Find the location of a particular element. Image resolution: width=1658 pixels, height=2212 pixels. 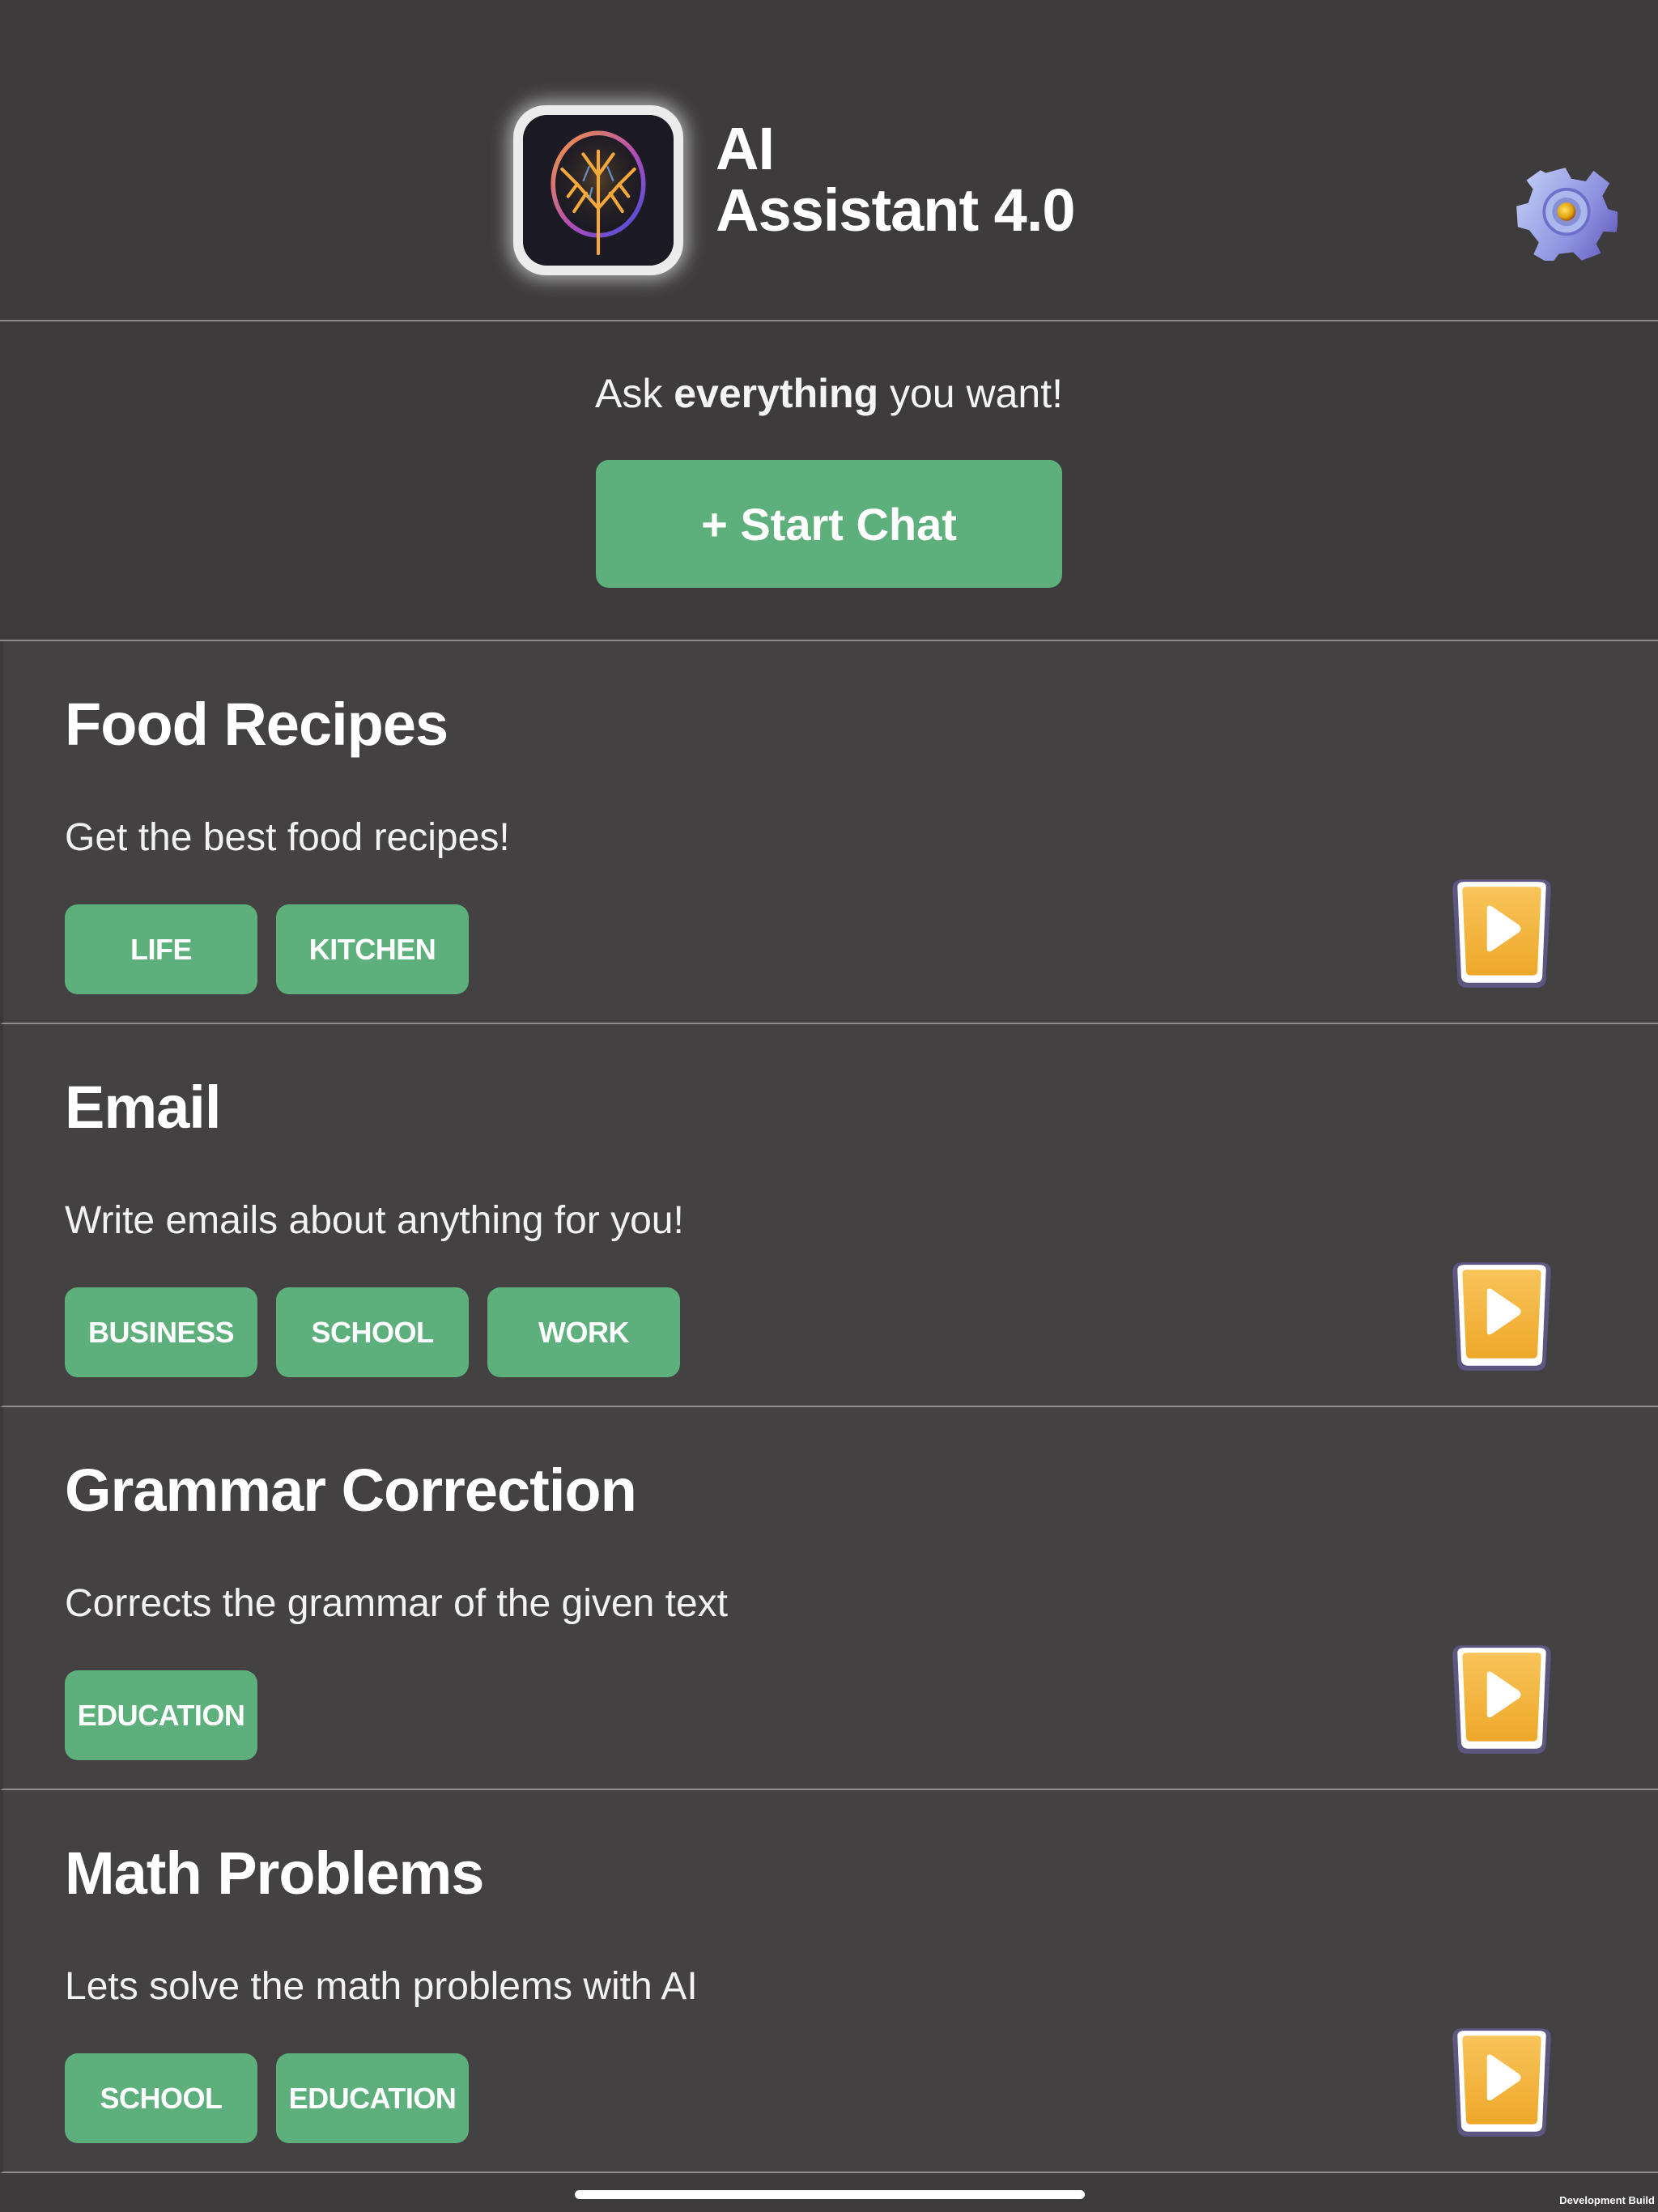

app-title: AI Assistant 4.0 is located at coordinates (896, 180).